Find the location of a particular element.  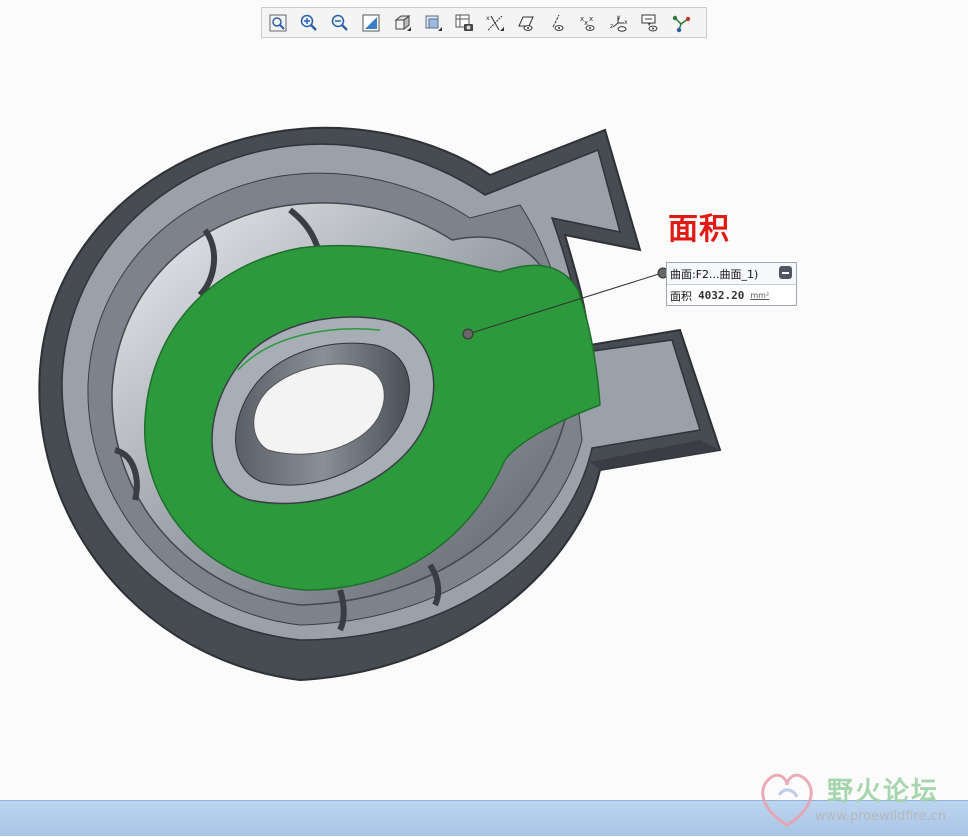

view-orientation-icon is located at coordinates (402, 22).